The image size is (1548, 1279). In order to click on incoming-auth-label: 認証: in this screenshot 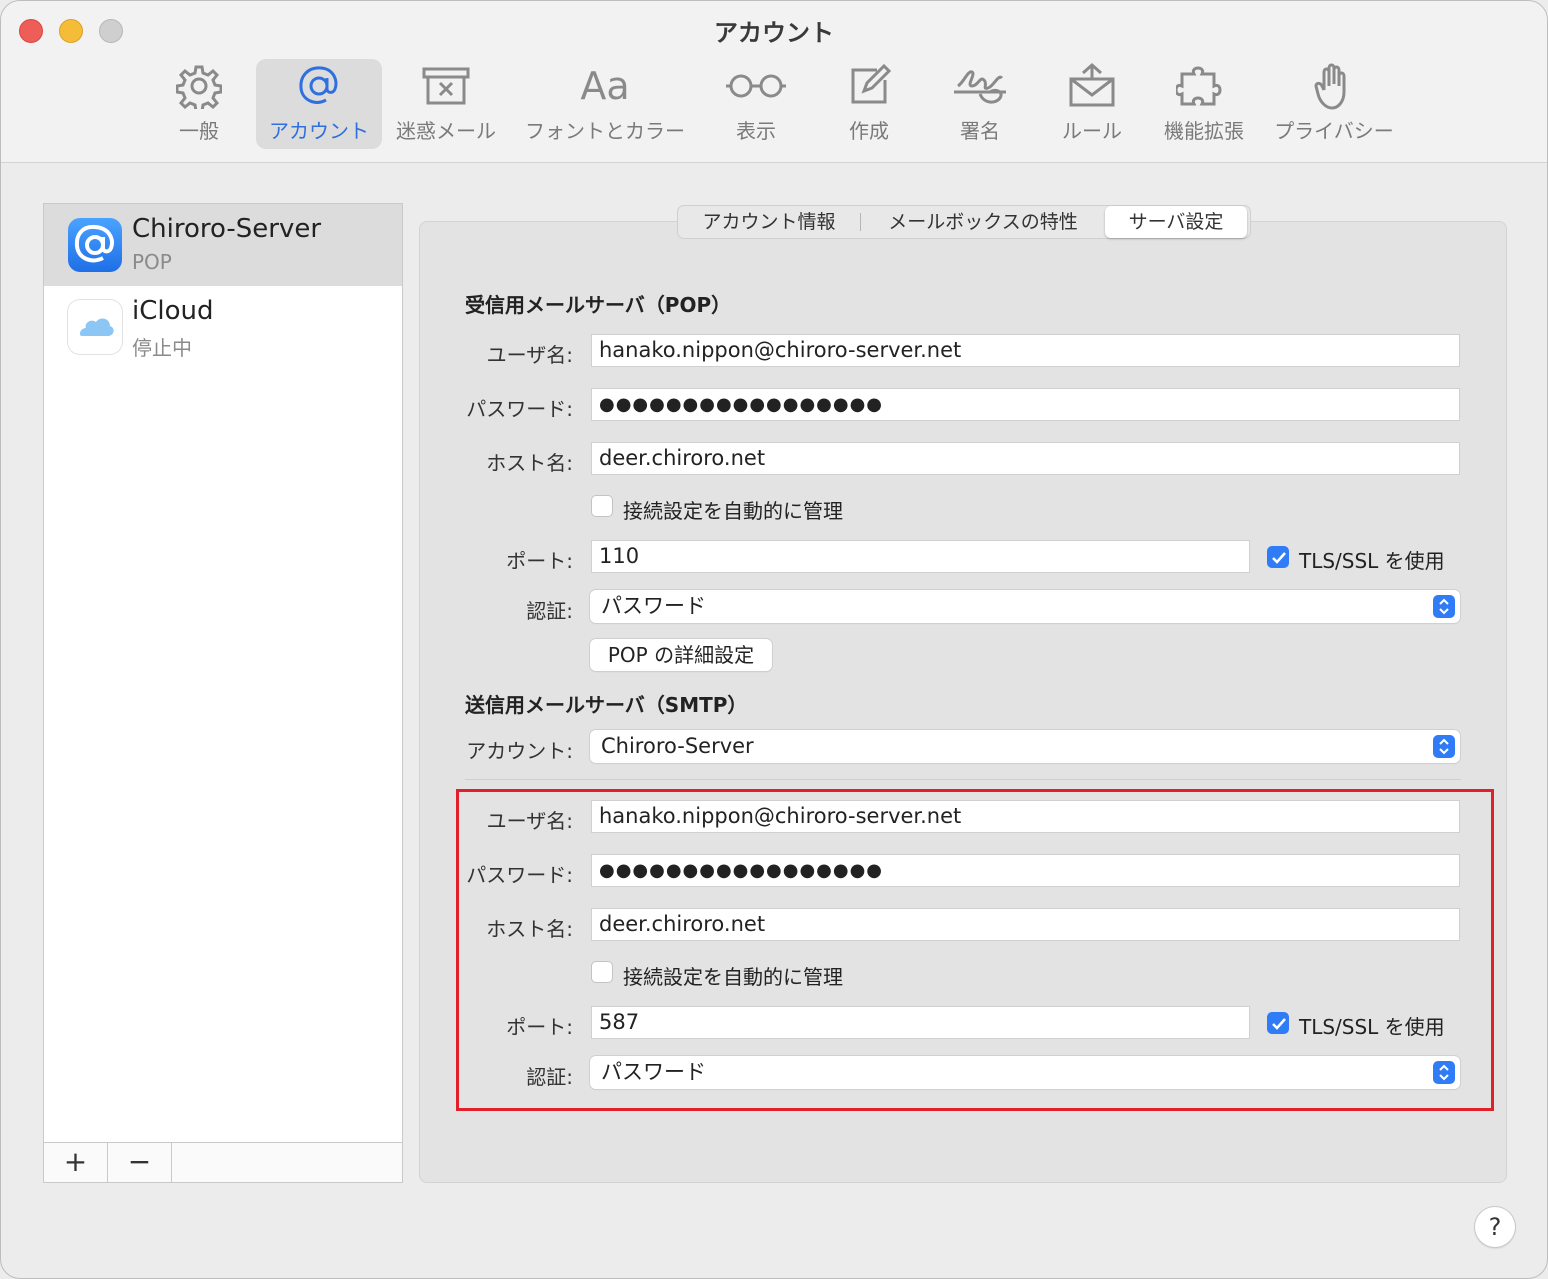, I will do `click(549, 611)`.